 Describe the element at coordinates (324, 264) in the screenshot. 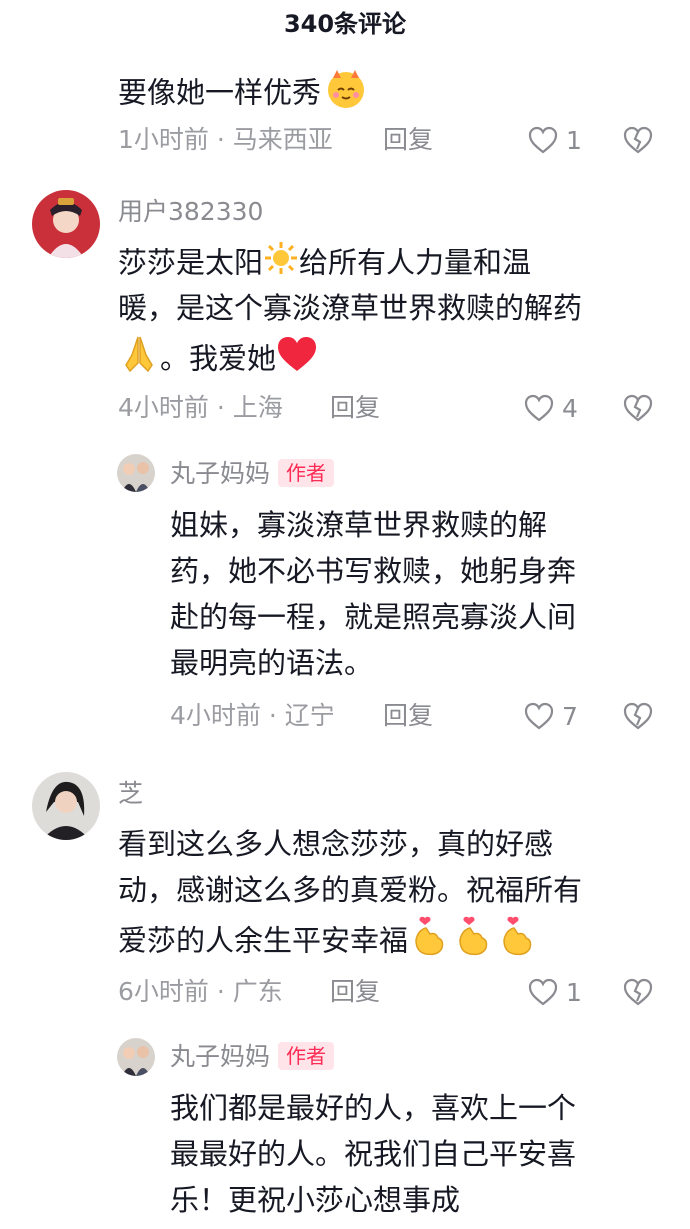

I see `comment-text: 莎莎是太阳 给所有人力量和温` at that location.